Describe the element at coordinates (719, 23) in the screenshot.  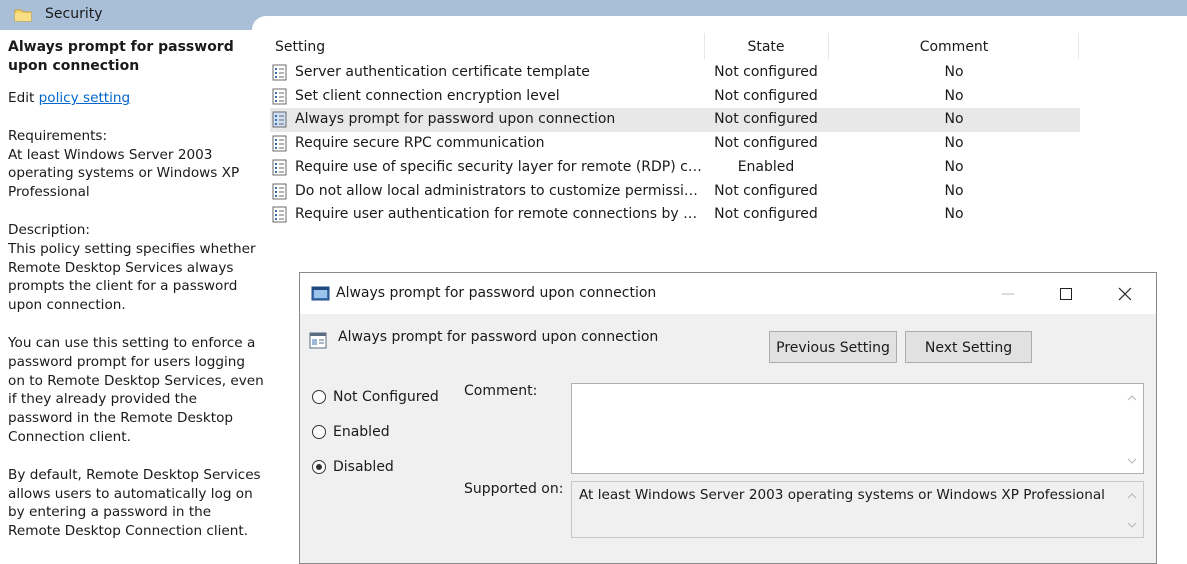
I see `header-notch` at that location.